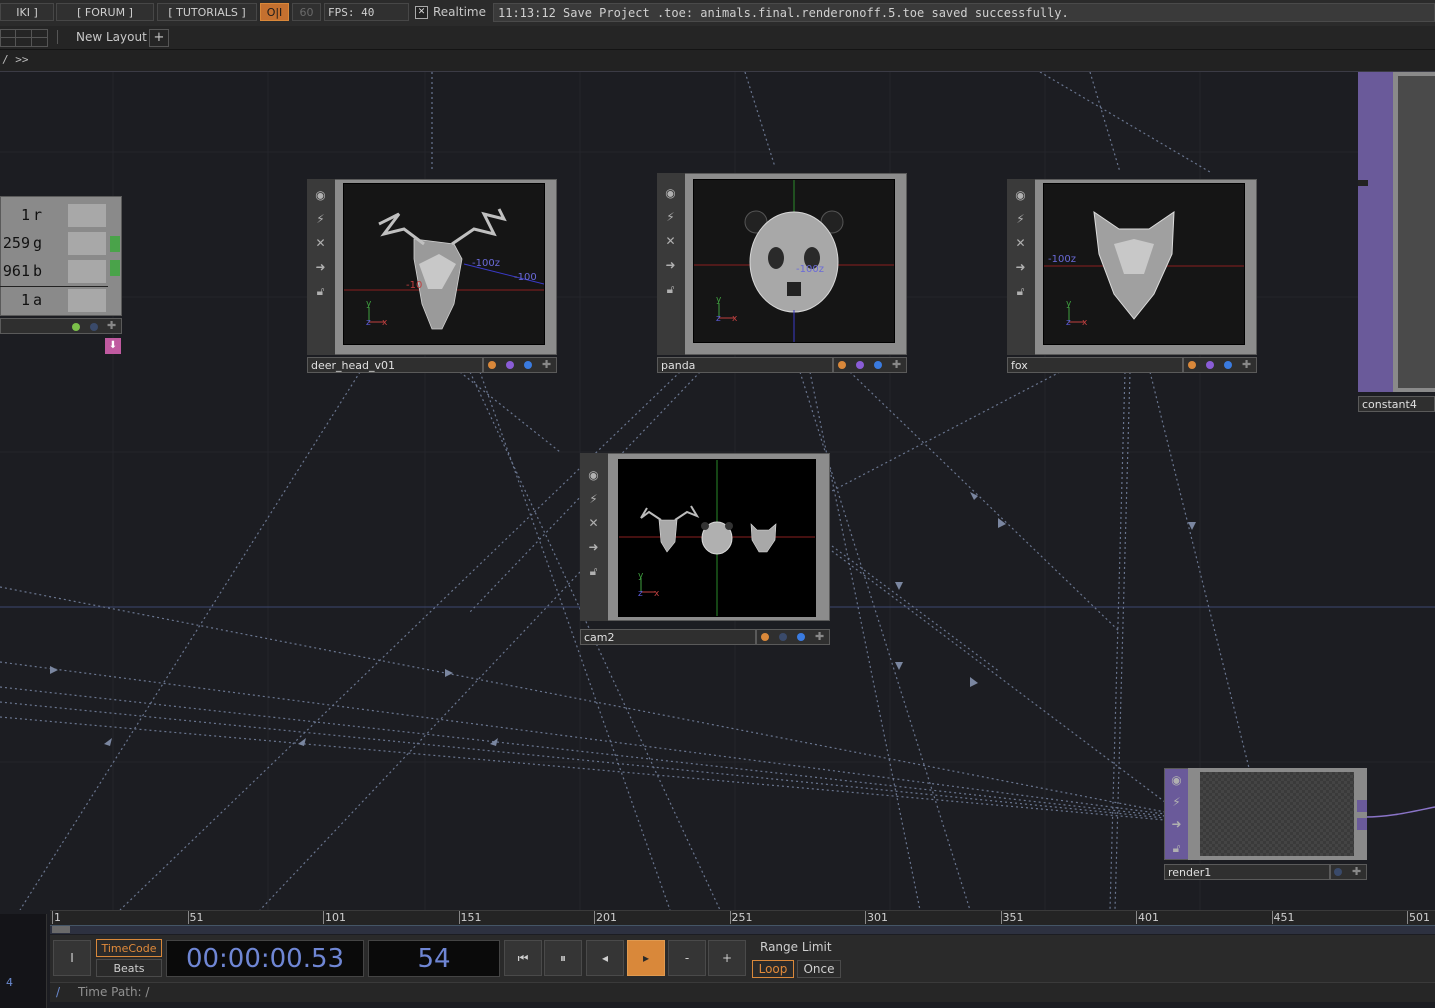 The width and height of the screenshot is (1435, 1008). I want to click on timeline-handle, so click(61, 929).